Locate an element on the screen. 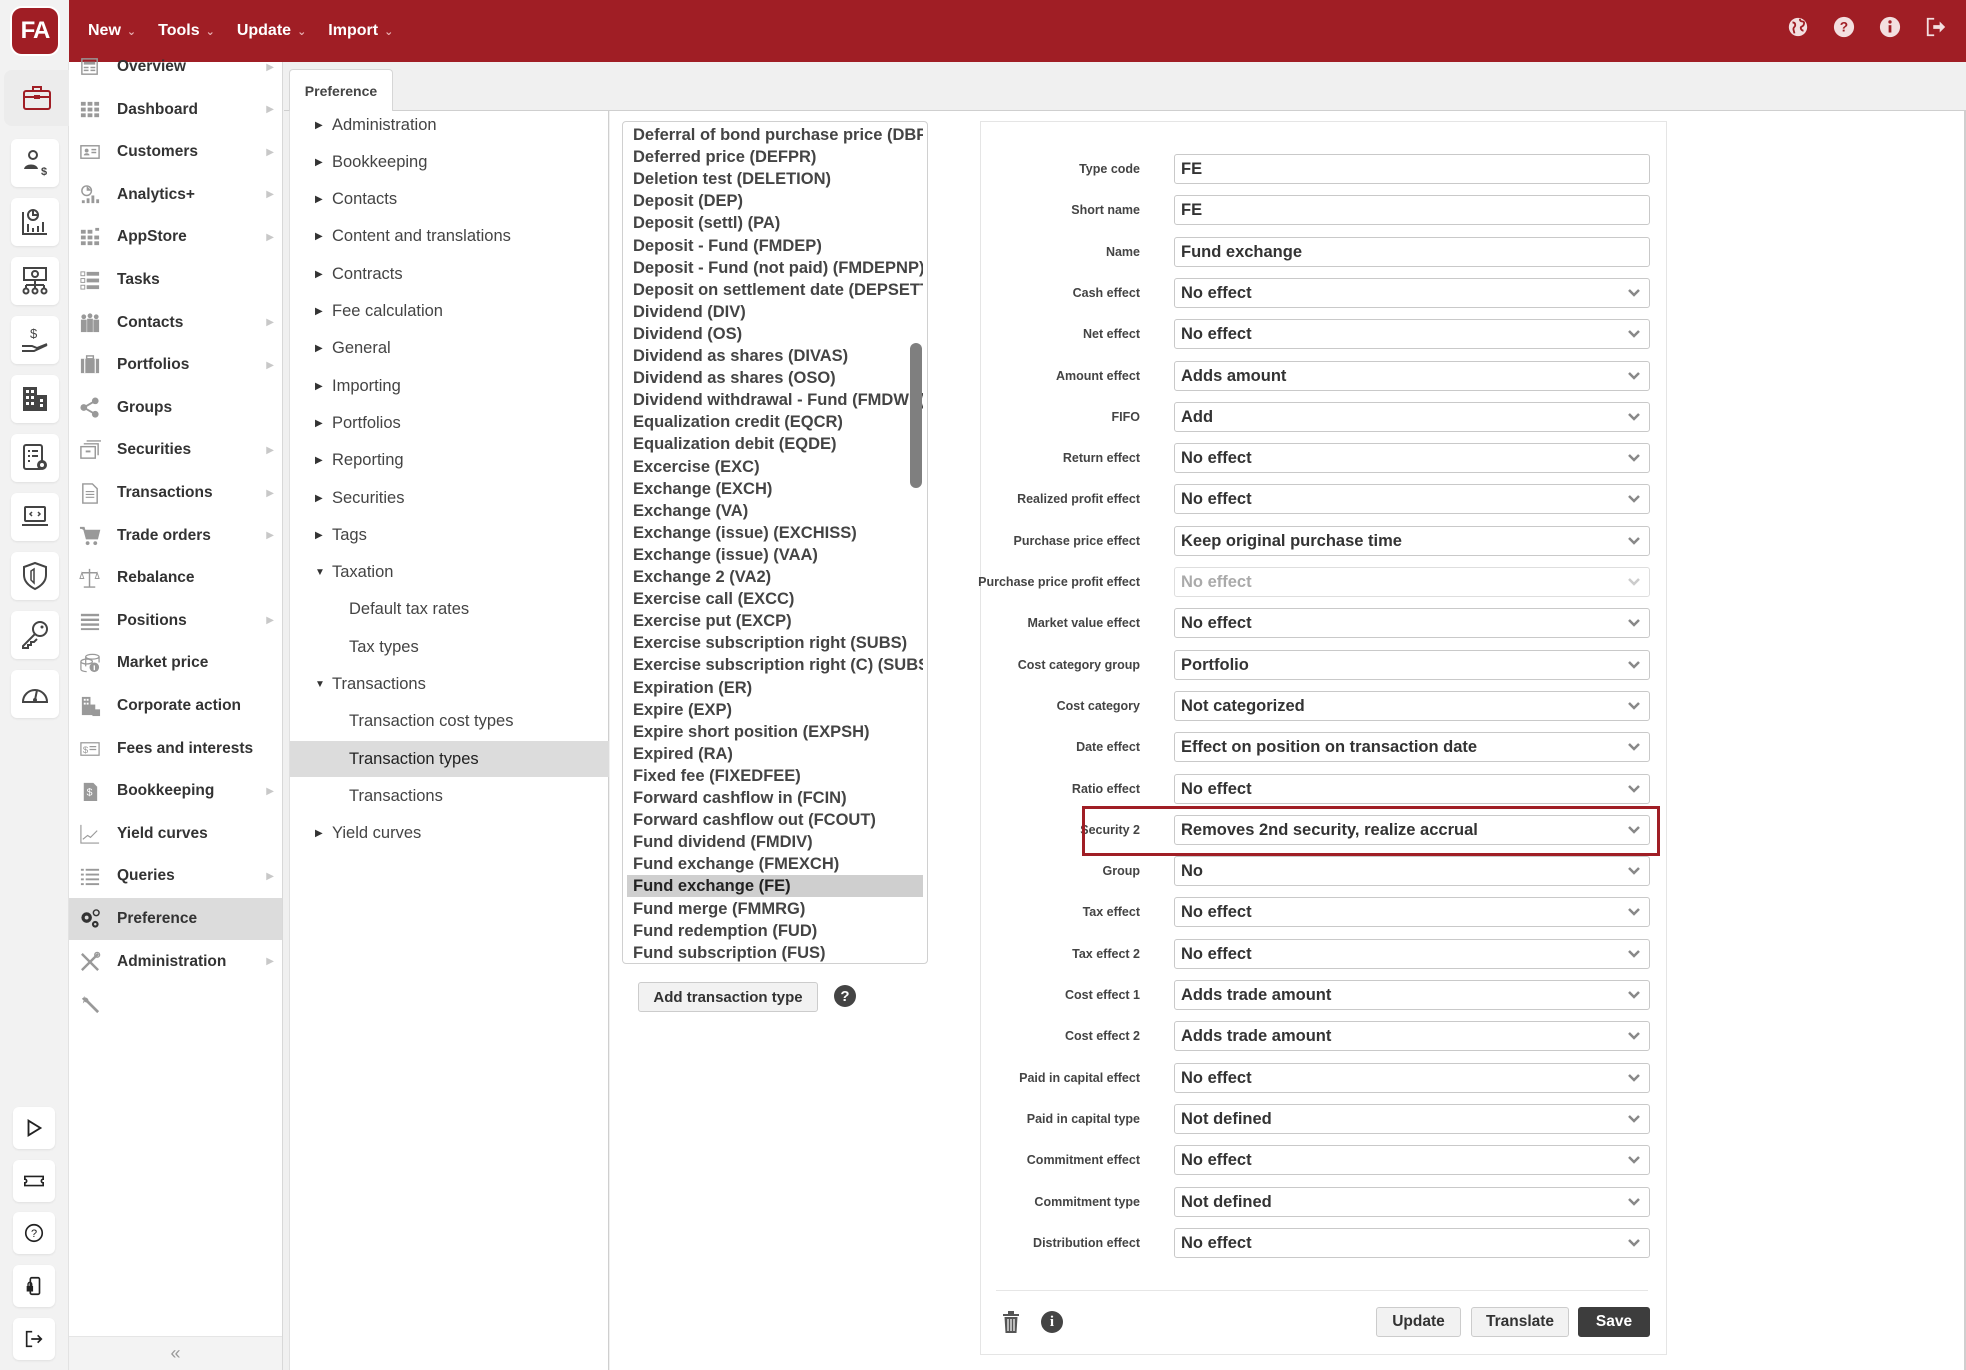 The image size is (1966, 1370). nav-item-yield-curves: Yield curves is located at coordinates (175, 834).